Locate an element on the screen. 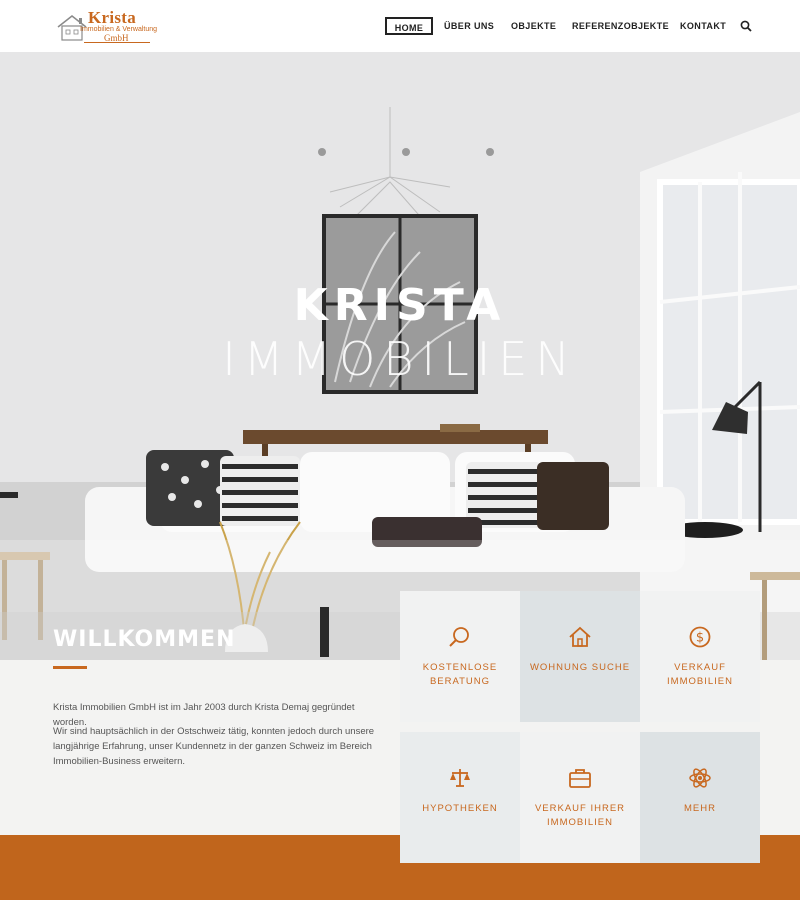 This screenshot has width=800, height=900. service-label: HYPOTHEKEN is located at coordinates (460, 808).